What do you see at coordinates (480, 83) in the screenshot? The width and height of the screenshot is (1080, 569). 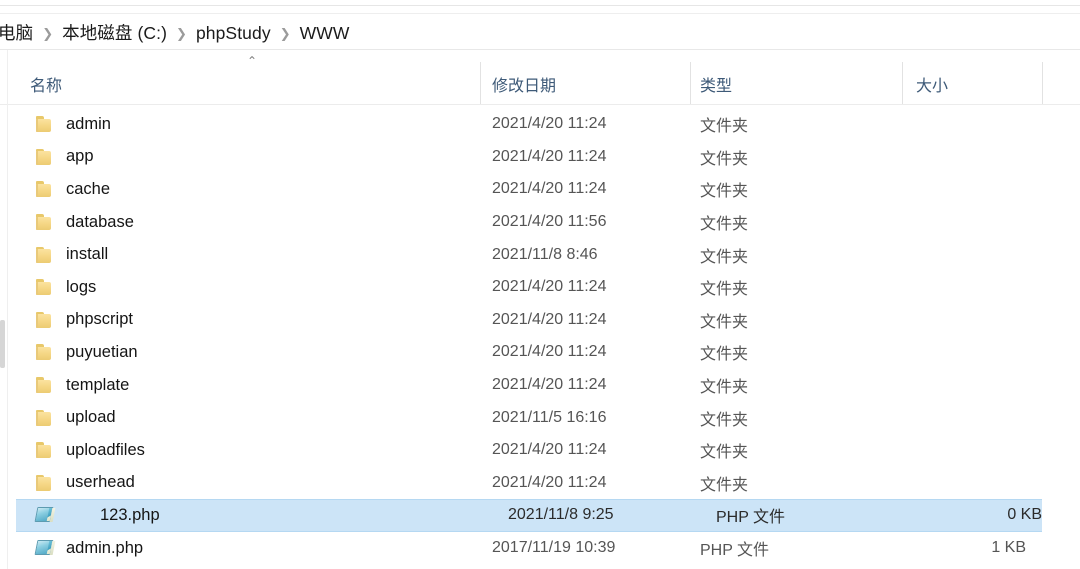 I see `column-resize-handle-name` at bounding box center [480, 83].